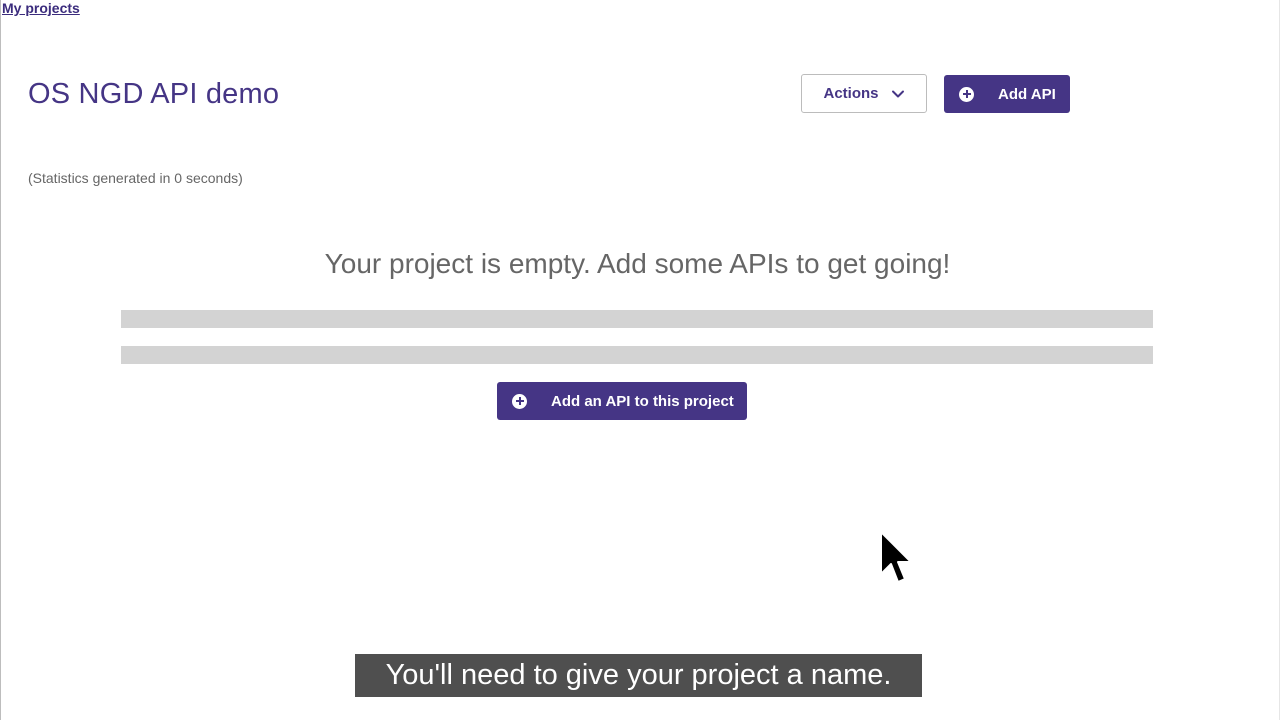  I want to click on add-api-to-project-label: Add an API to this project, so click(642, 401).